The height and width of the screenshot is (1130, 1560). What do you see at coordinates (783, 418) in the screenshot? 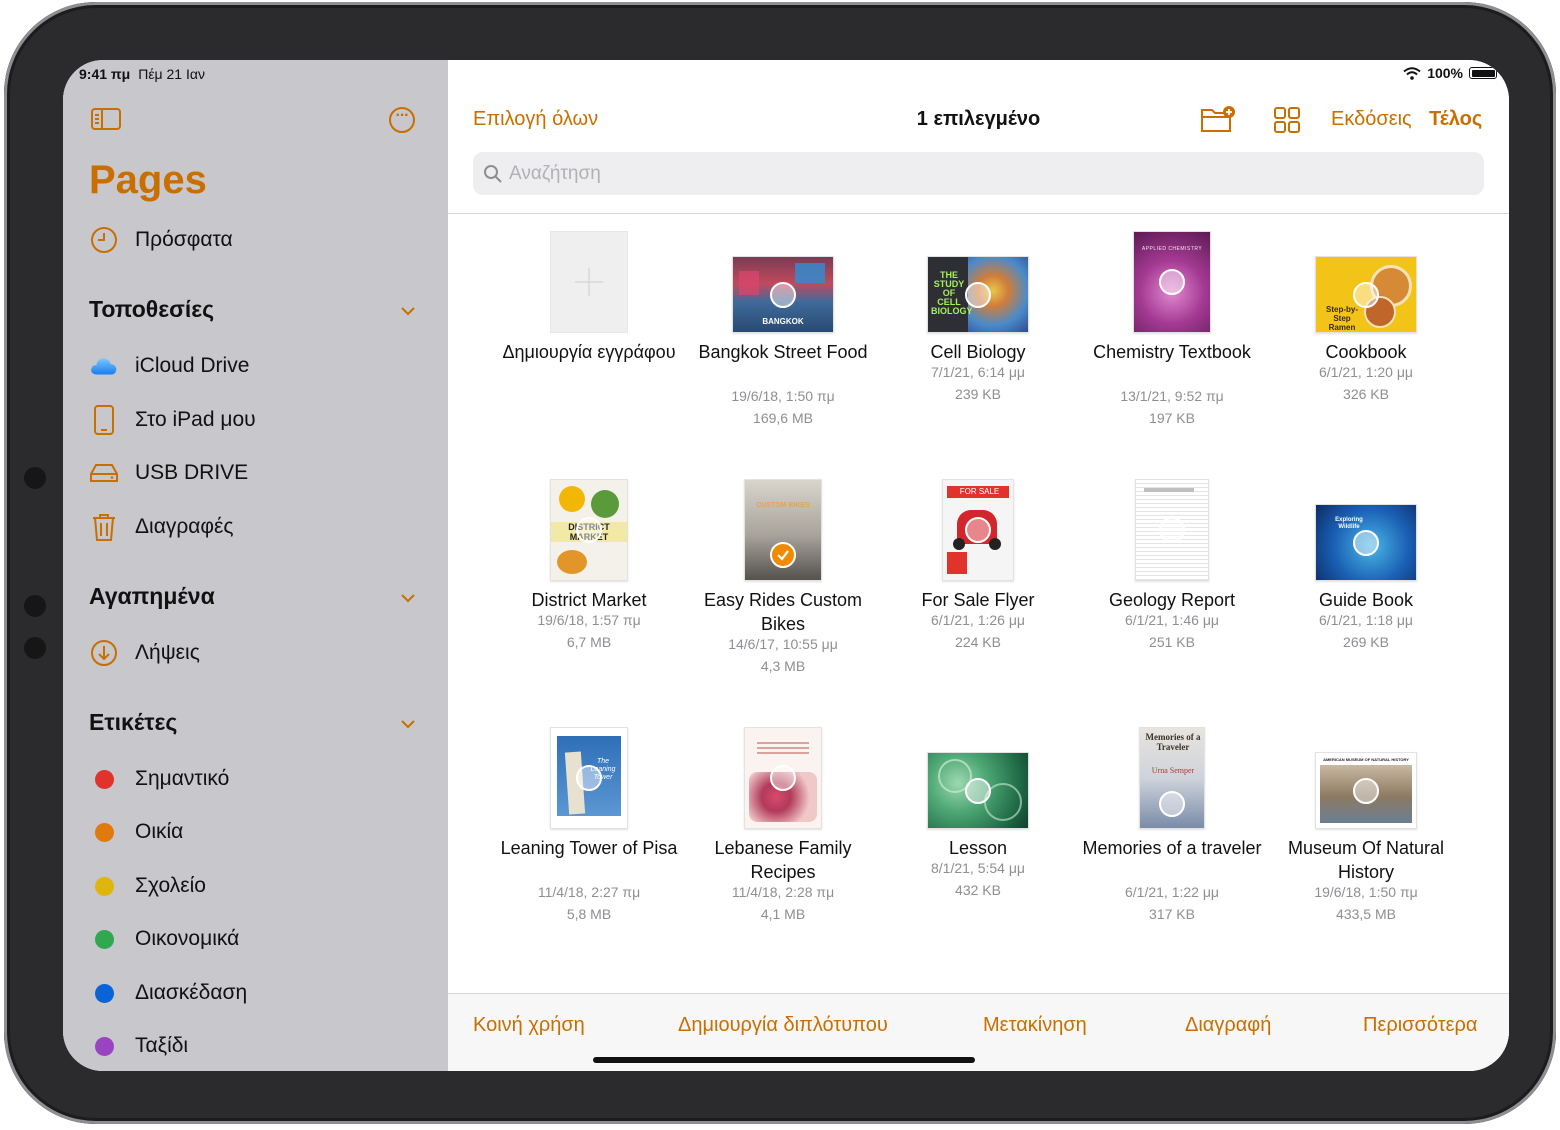
I see `document-size: 169,6 MB` at bounding box center [783, 418].